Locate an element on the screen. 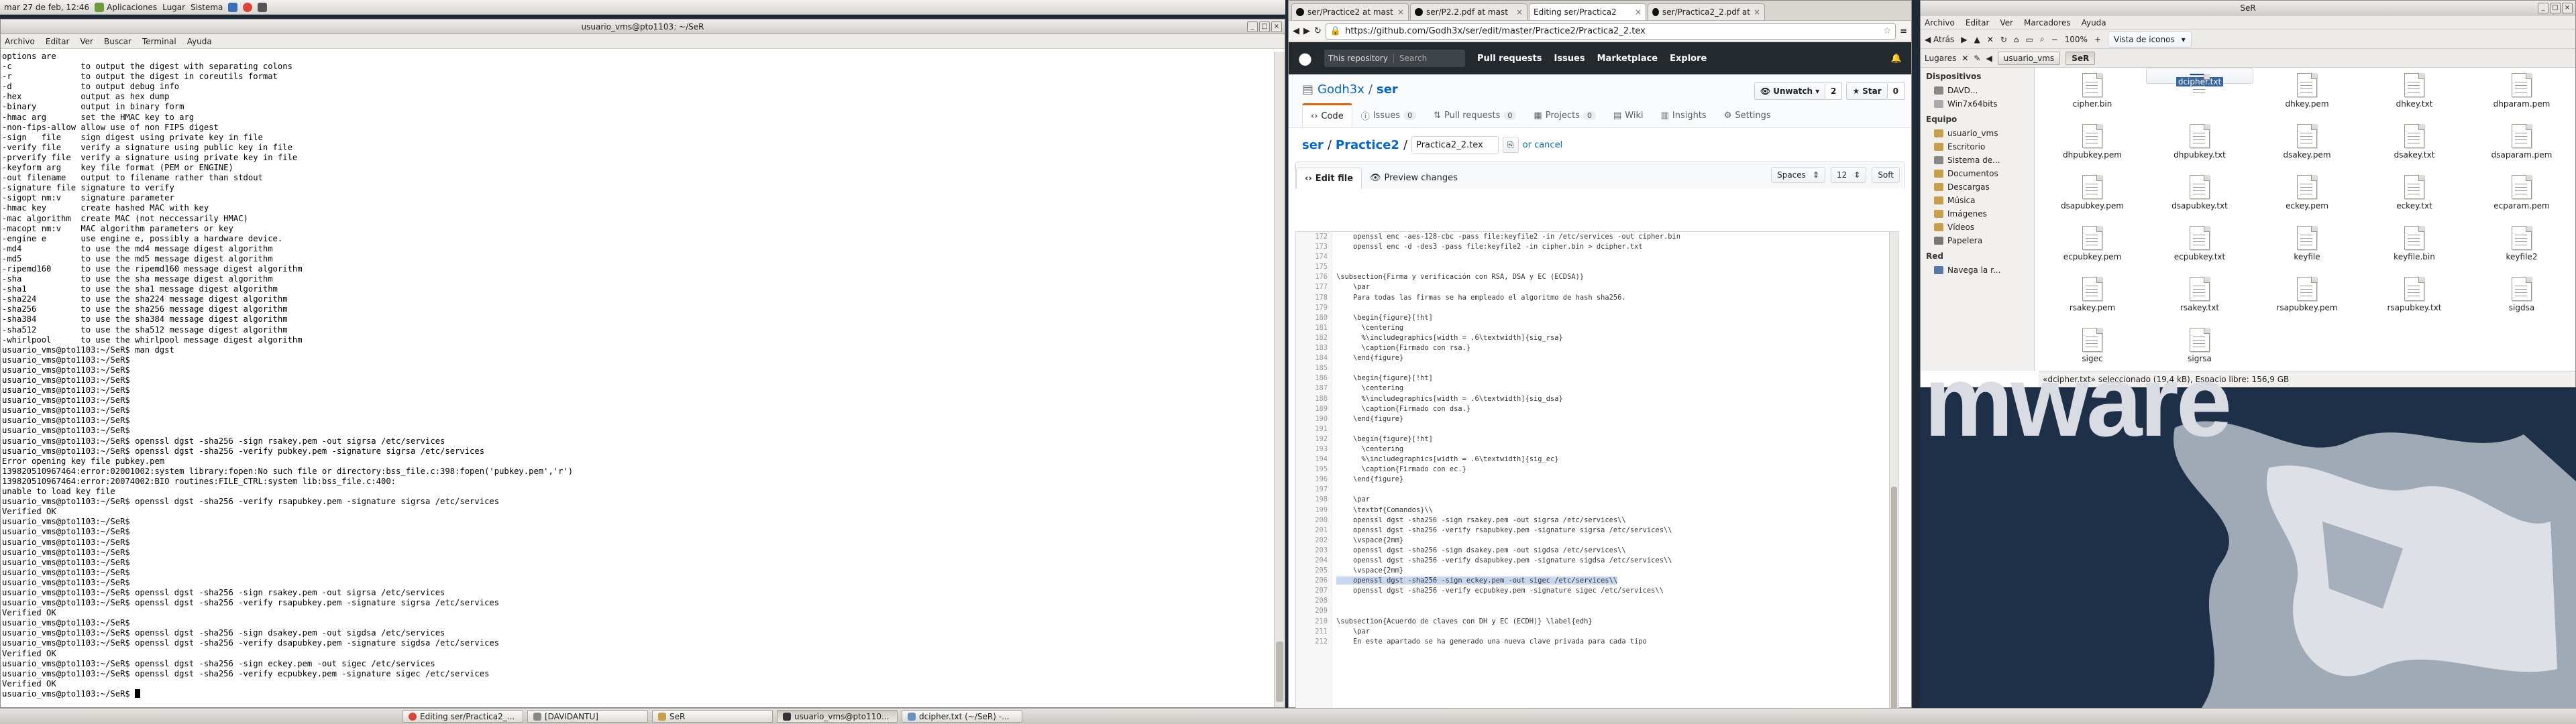  apps-menu: Aplicaciones is located at coordinates (132, 7).